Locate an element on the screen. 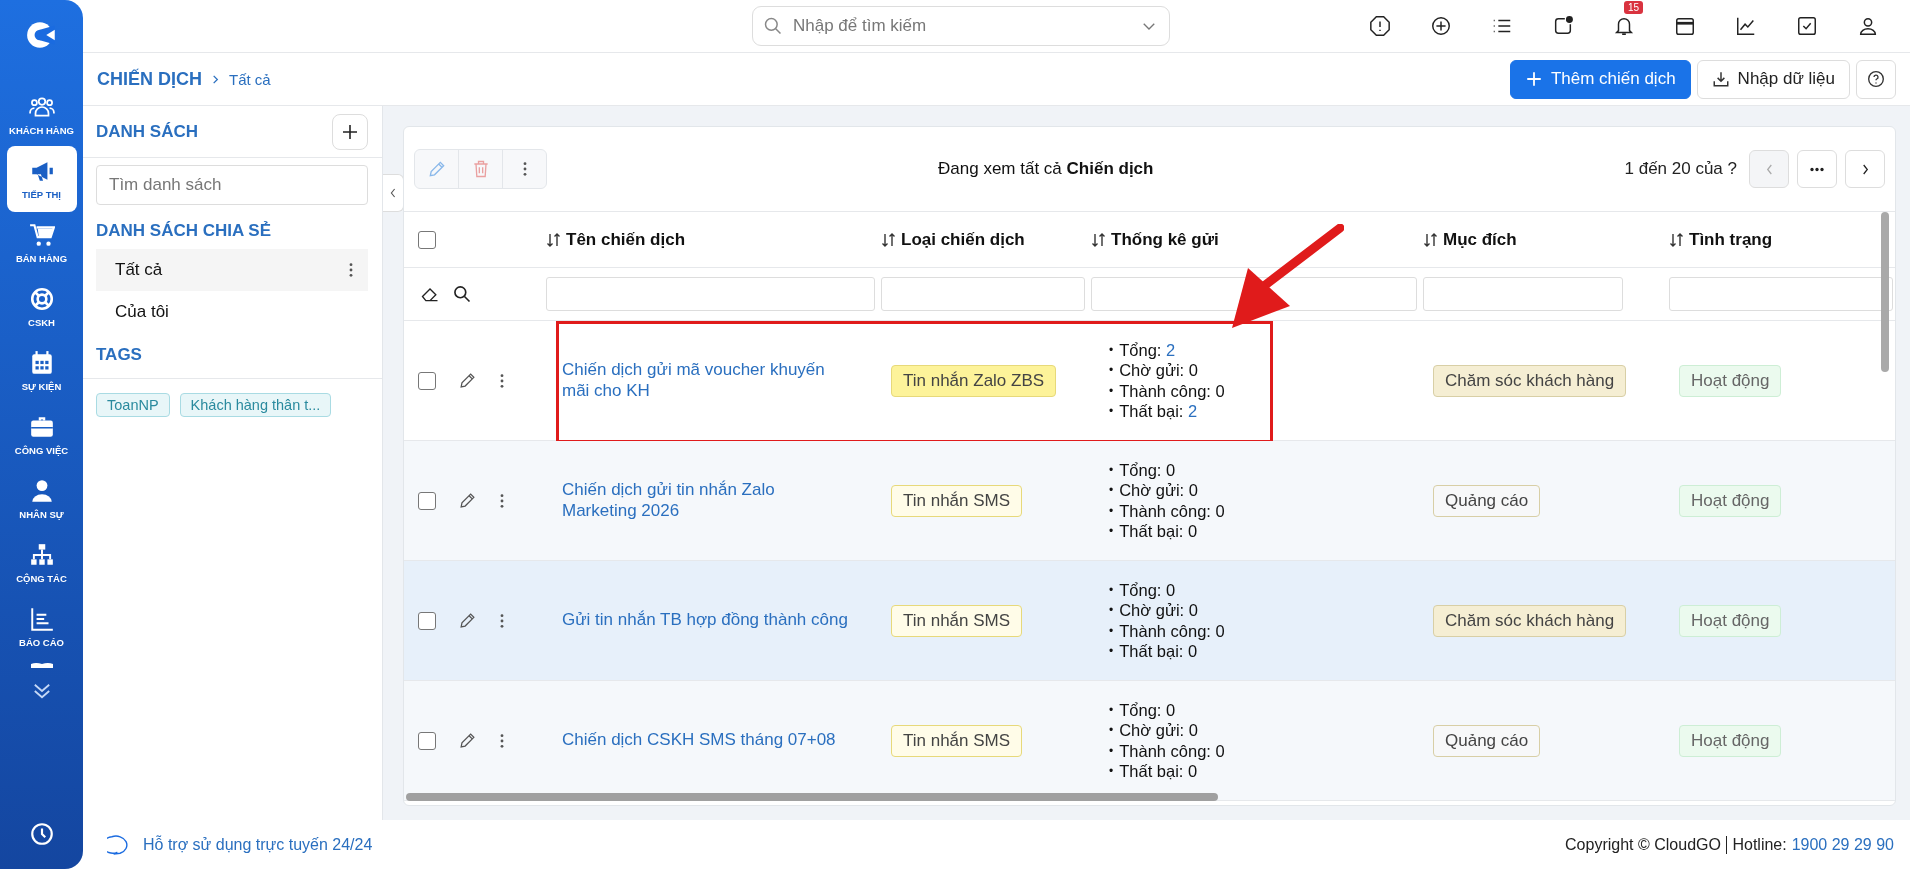 The width and height of the screenshot is (1910, 869). nav-item: TIẾP THỊ is located at coordinates (41, 179).